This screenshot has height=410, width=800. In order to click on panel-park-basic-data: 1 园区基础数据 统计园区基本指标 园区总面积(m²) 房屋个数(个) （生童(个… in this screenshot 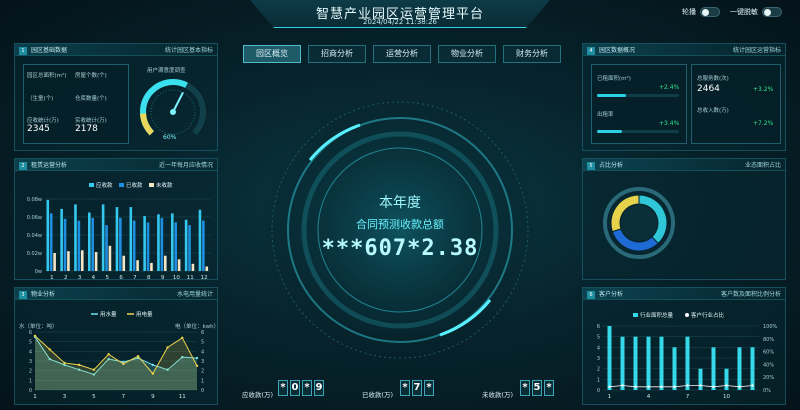, I will do `click(116, 97)`.